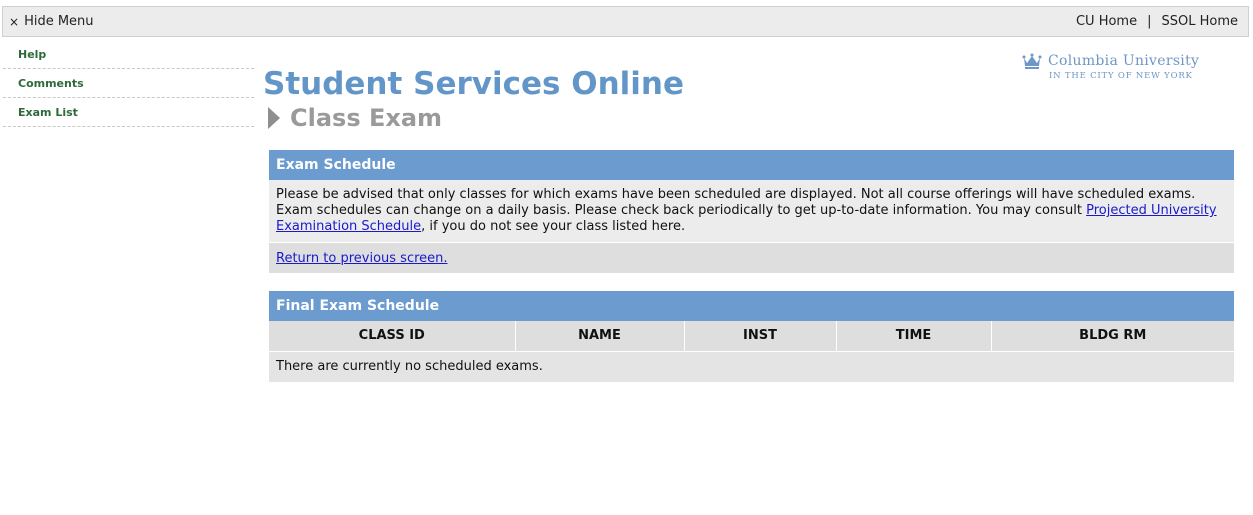 This screenshot has width=1253, height=515. Describe the element at coordinates (1032, 61) in the screenshot. I see `crown-icon` at that location.